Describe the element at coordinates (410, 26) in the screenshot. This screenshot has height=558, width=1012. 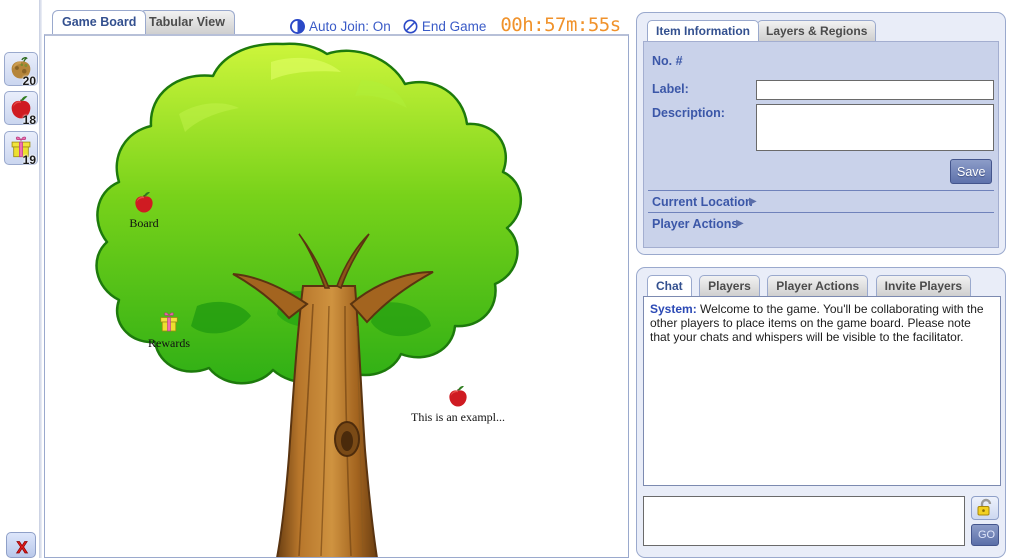
I see `no-entry-icon` at that location.